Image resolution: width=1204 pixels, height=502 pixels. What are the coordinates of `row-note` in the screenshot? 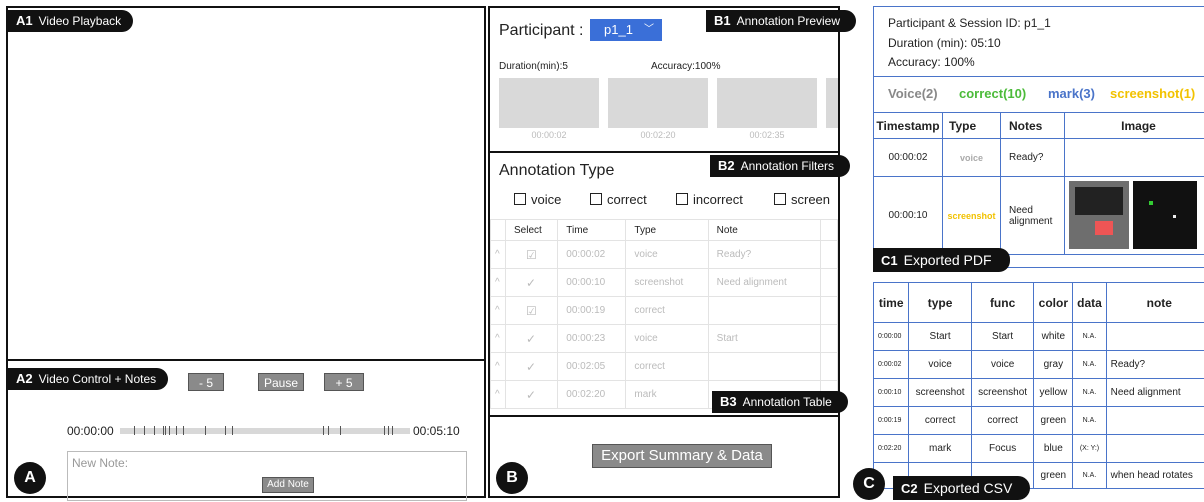 It's located at (764, 310).